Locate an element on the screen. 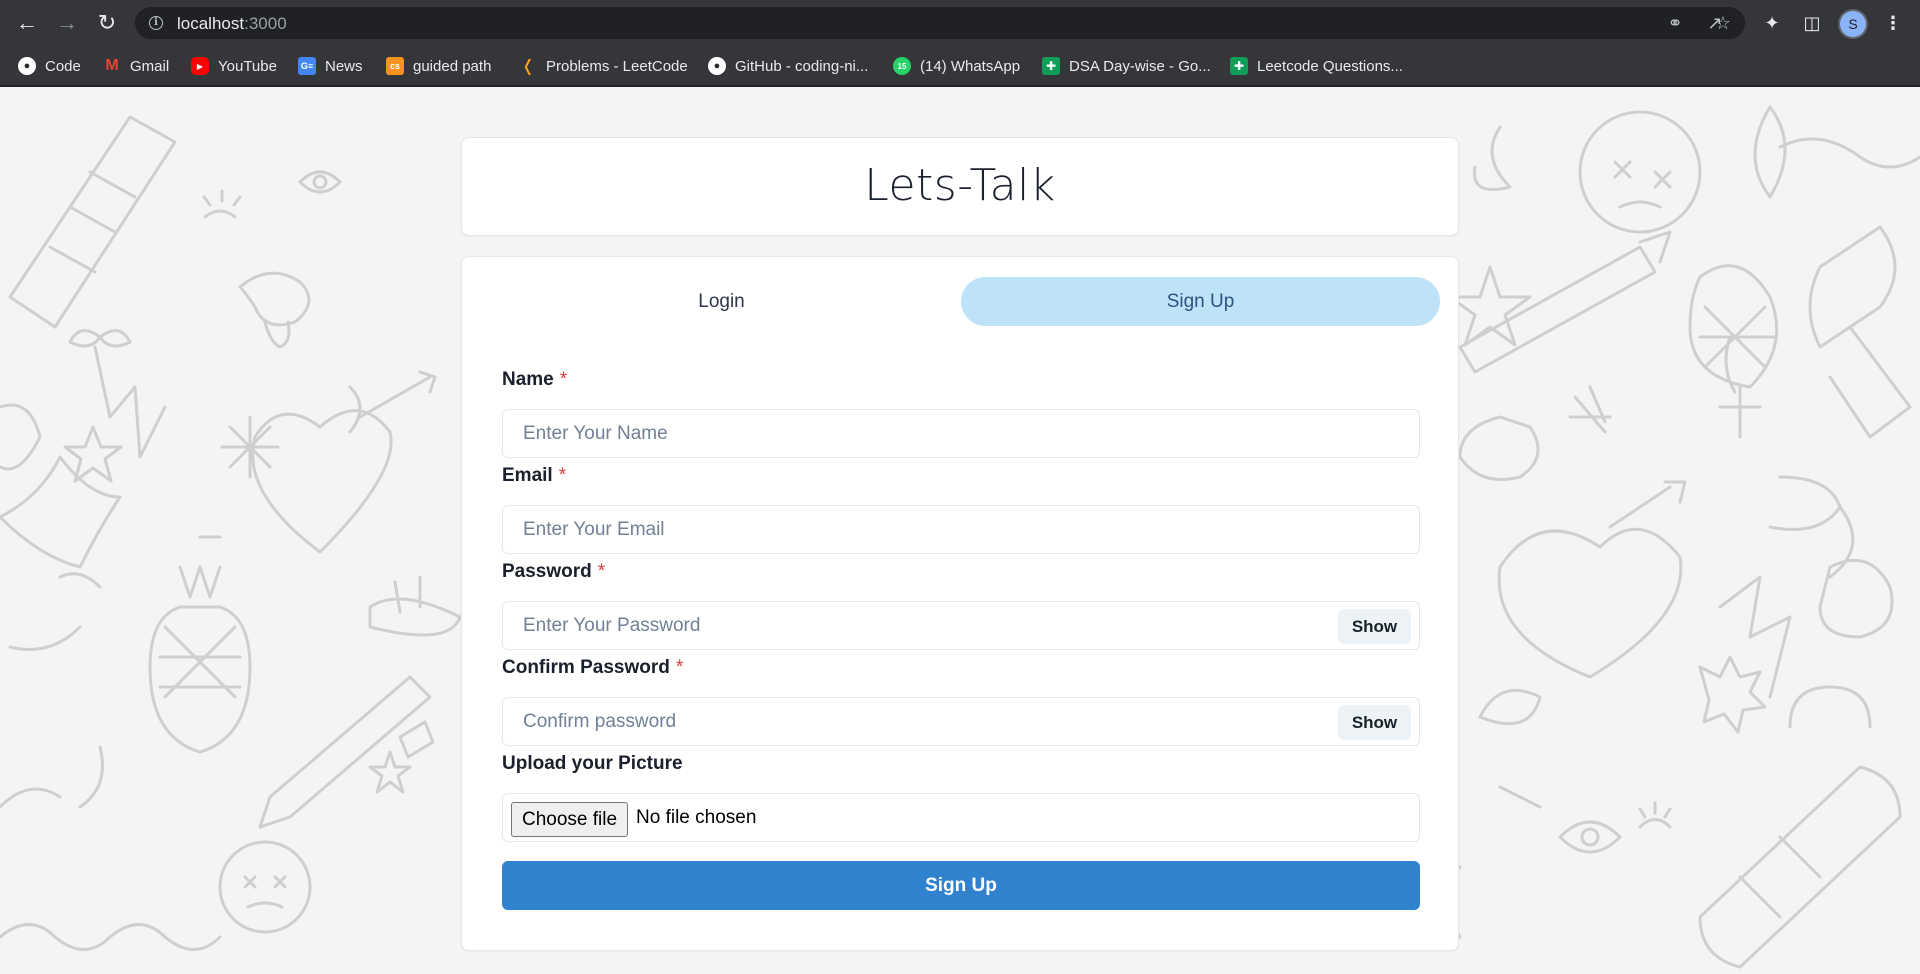  email-field is located at coordinates (961, 529).